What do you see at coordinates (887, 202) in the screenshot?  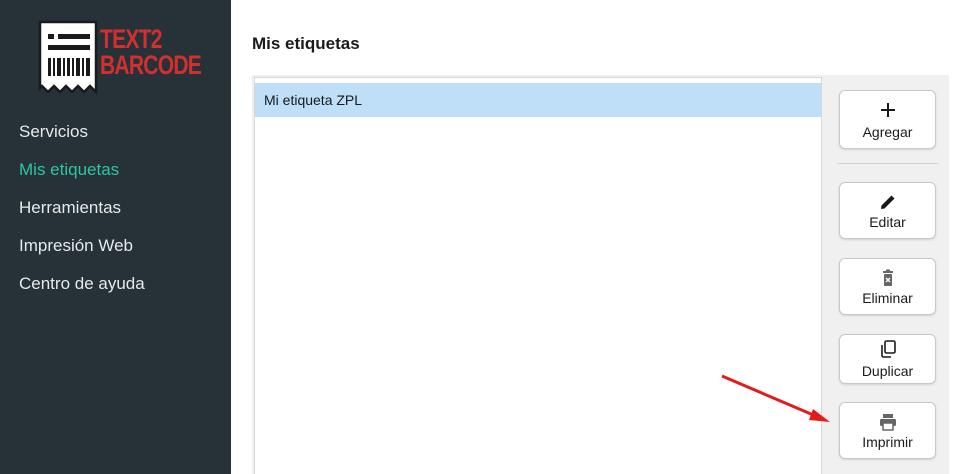 I see `pencil-icon` at bounding box center [887, 202].